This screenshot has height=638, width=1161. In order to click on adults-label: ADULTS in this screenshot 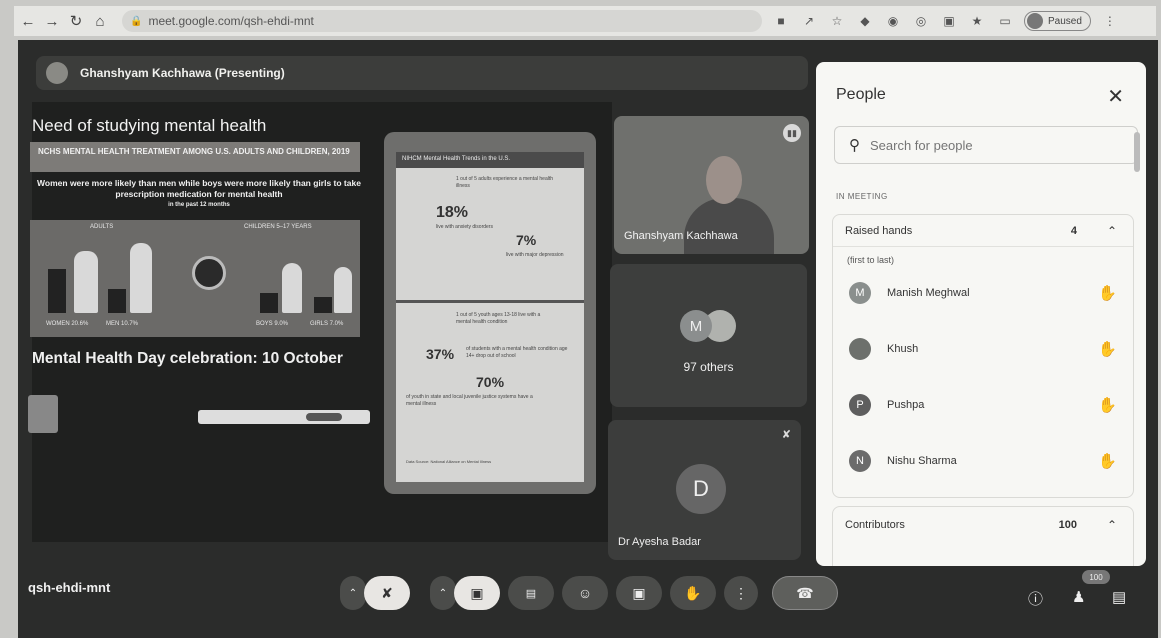, I will do `click(102, 227)`.